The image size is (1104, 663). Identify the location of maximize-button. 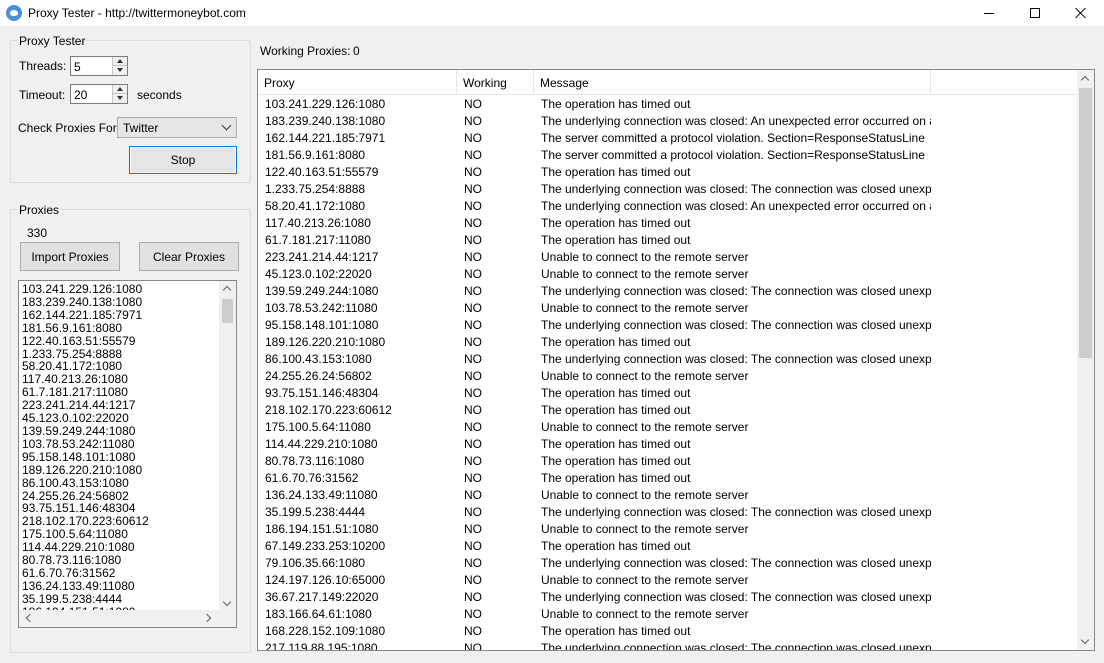
(1035, 13).